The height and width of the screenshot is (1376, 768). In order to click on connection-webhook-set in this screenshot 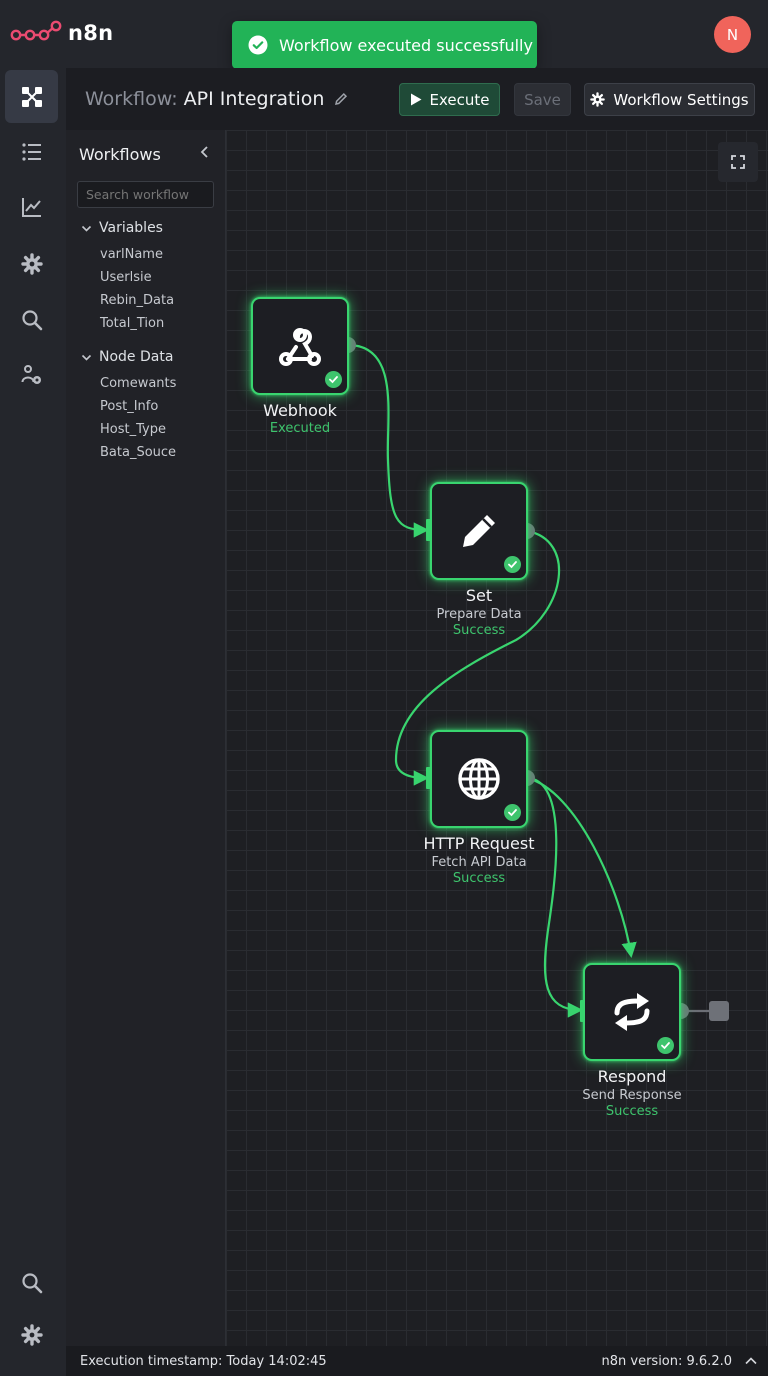, I will do `click(388, 440)`.